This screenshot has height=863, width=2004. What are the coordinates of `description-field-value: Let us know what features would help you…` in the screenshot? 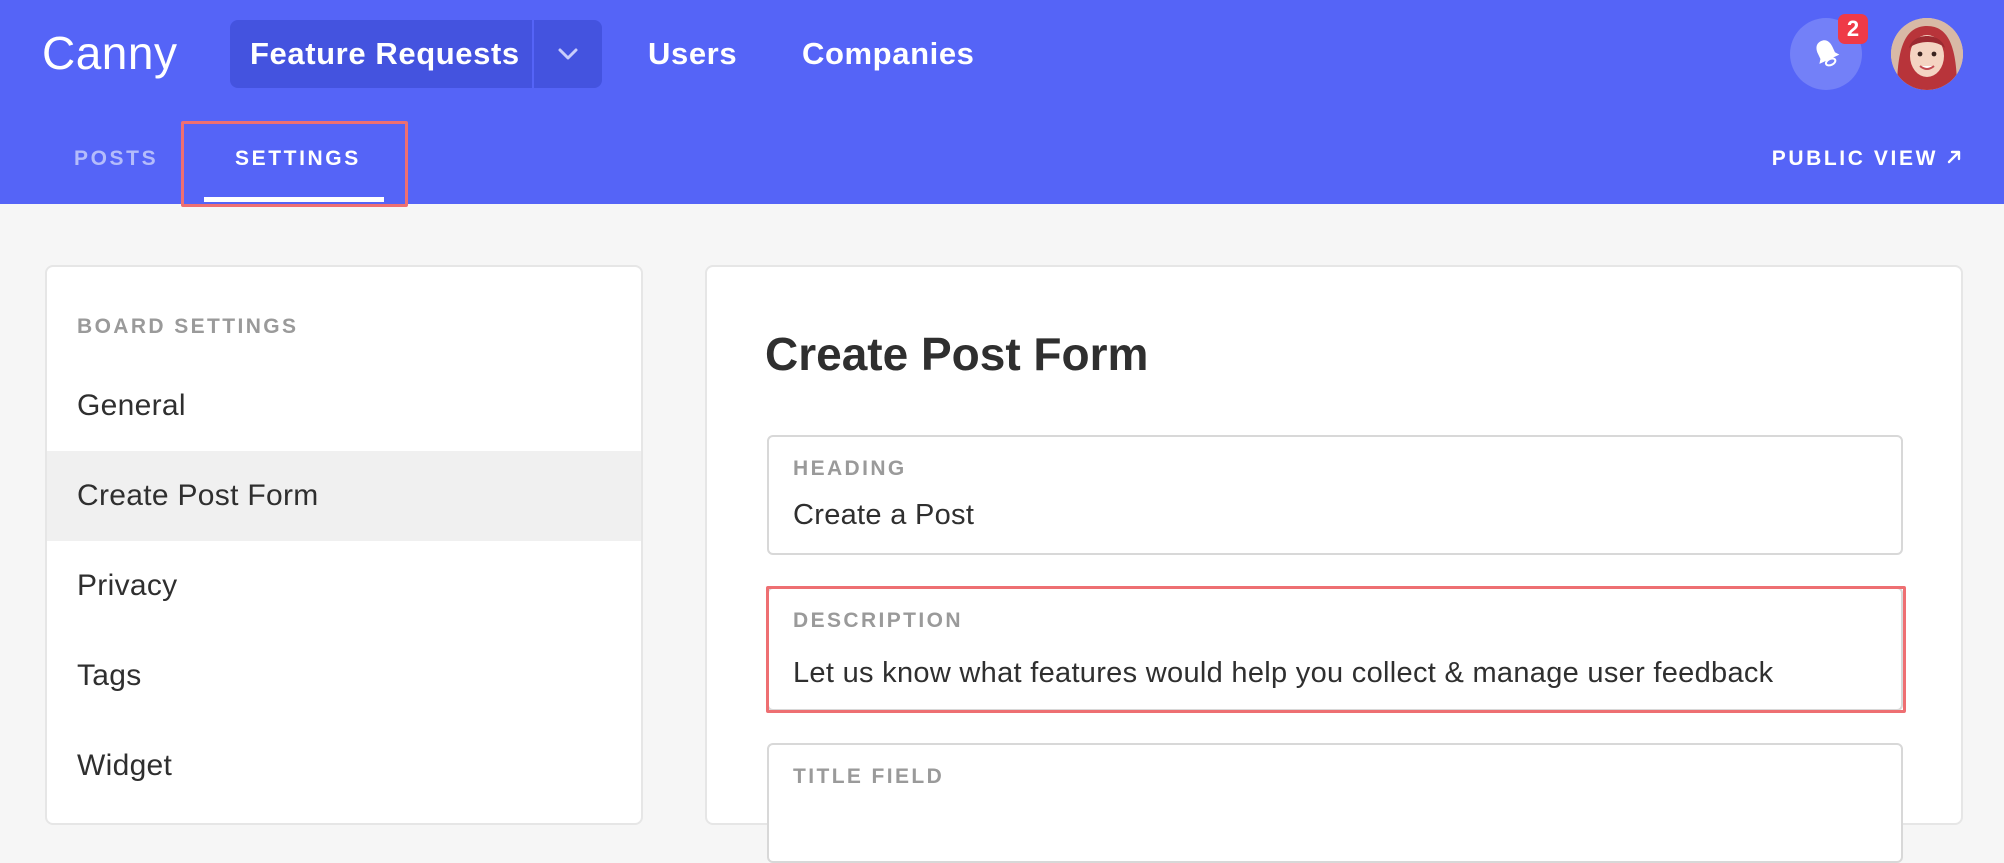 It's located at (1283, 673).